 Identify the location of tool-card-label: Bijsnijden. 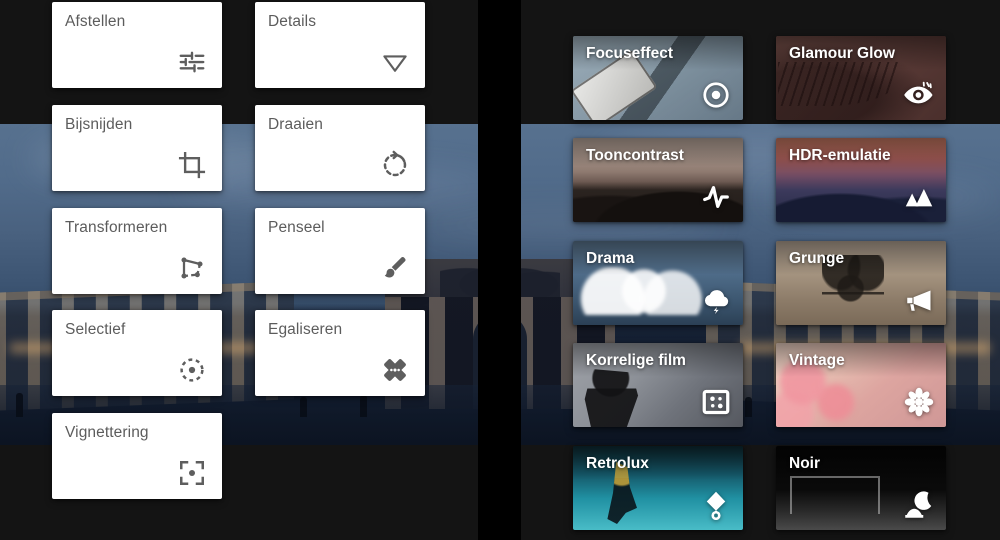
(99, 124).